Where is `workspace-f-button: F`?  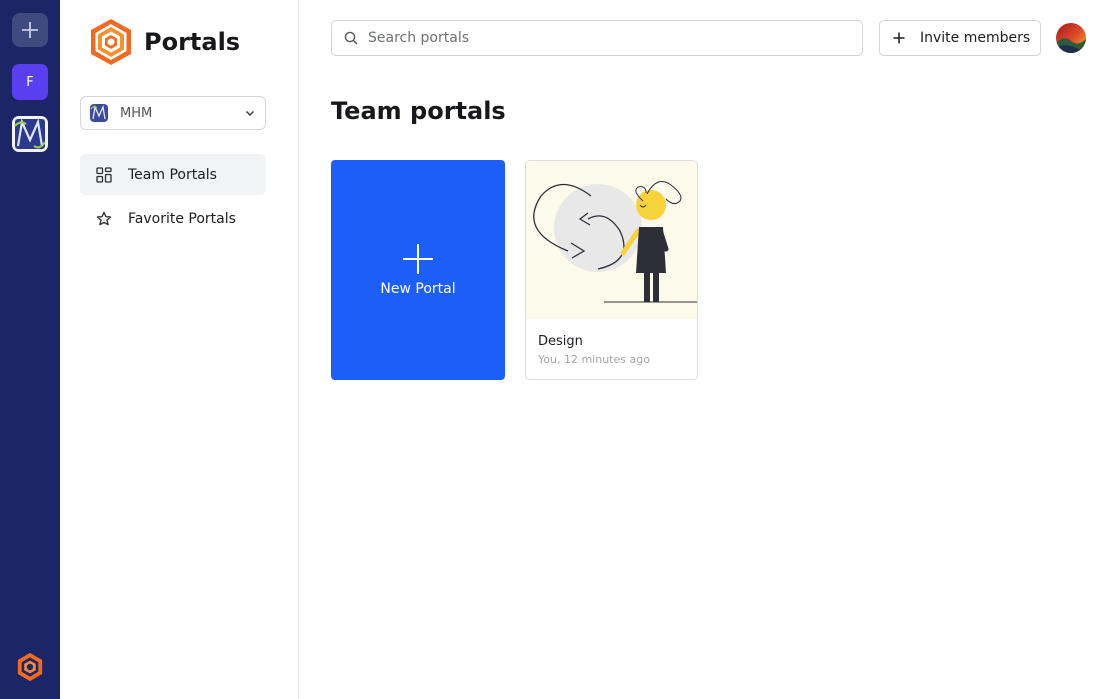 workspace-f-button: F is located at coordinates (30, 82).